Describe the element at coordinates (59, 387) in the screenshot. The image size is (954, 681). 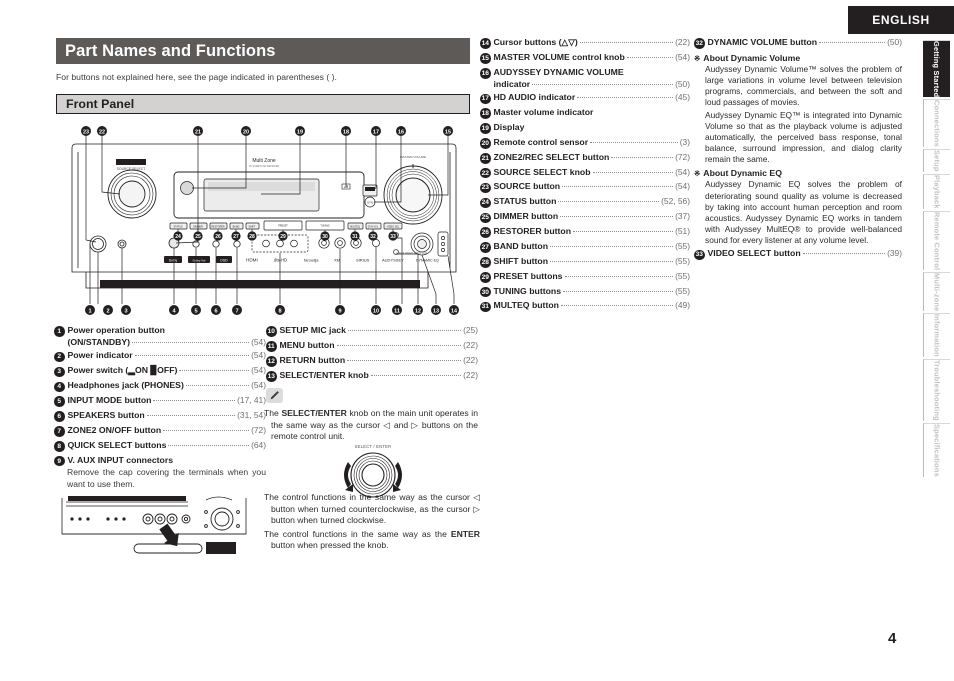
I see `callout-number: 4` at that location.